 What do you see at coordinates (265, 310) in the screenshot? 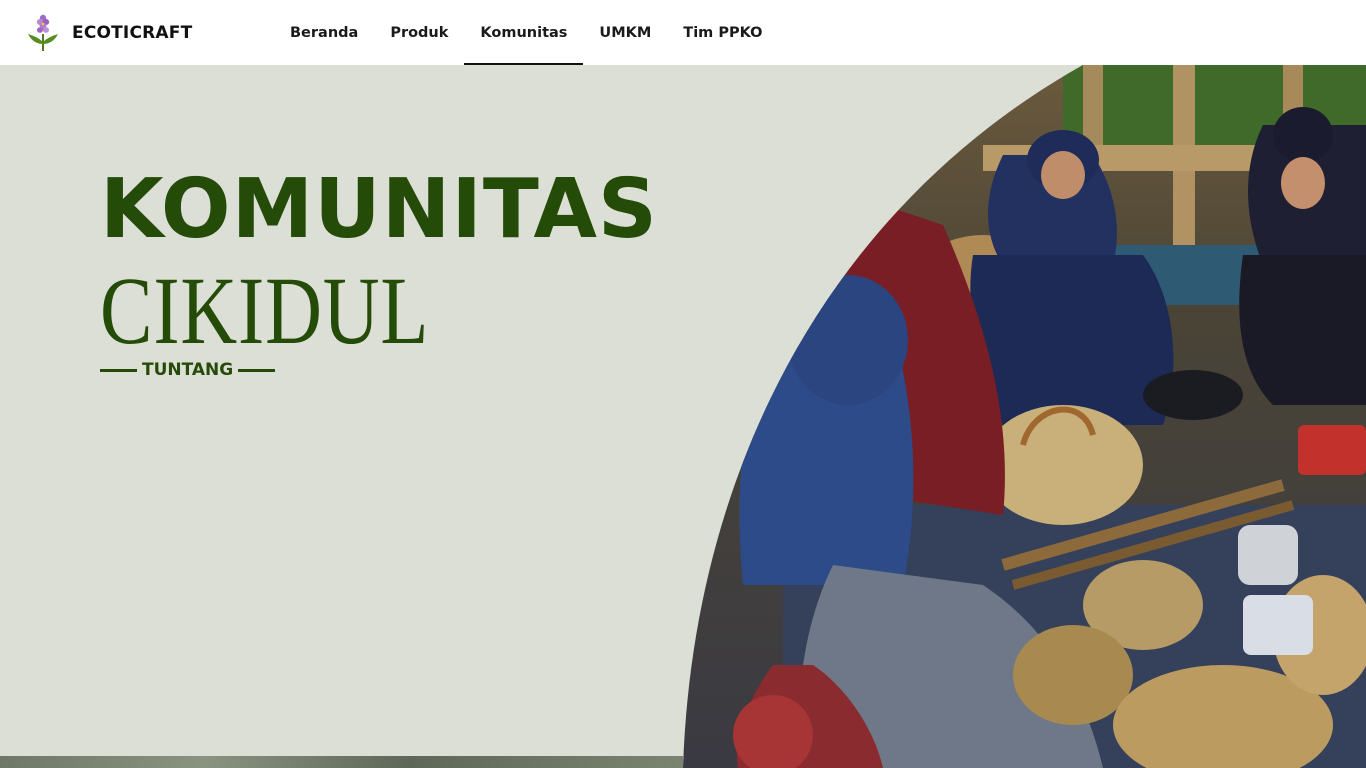
I see `hero-subtitle: CIKIDUL` at bounding box center [265, 310].